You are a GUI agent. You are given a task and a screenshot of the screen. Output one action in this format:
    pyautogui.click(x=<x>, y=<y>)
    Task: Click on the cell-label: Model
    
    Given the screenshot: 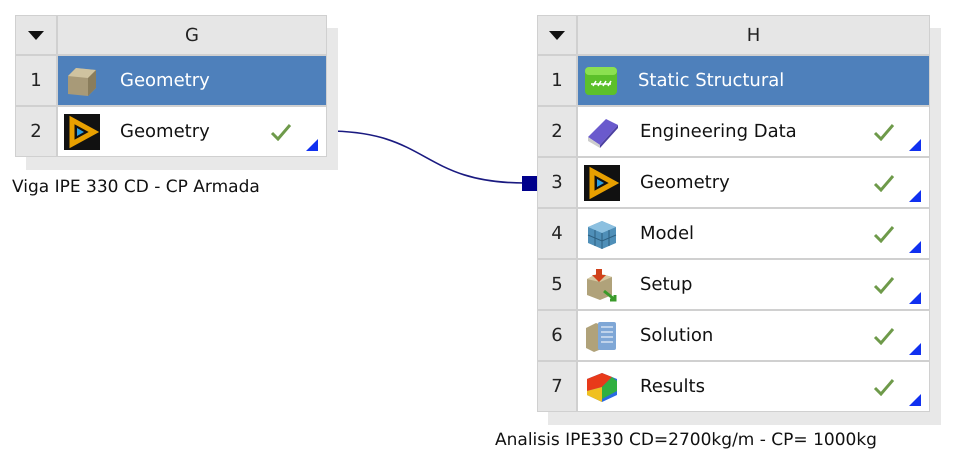 What is the action you would take?
    pyautogui.click(x=667, y=233)
    